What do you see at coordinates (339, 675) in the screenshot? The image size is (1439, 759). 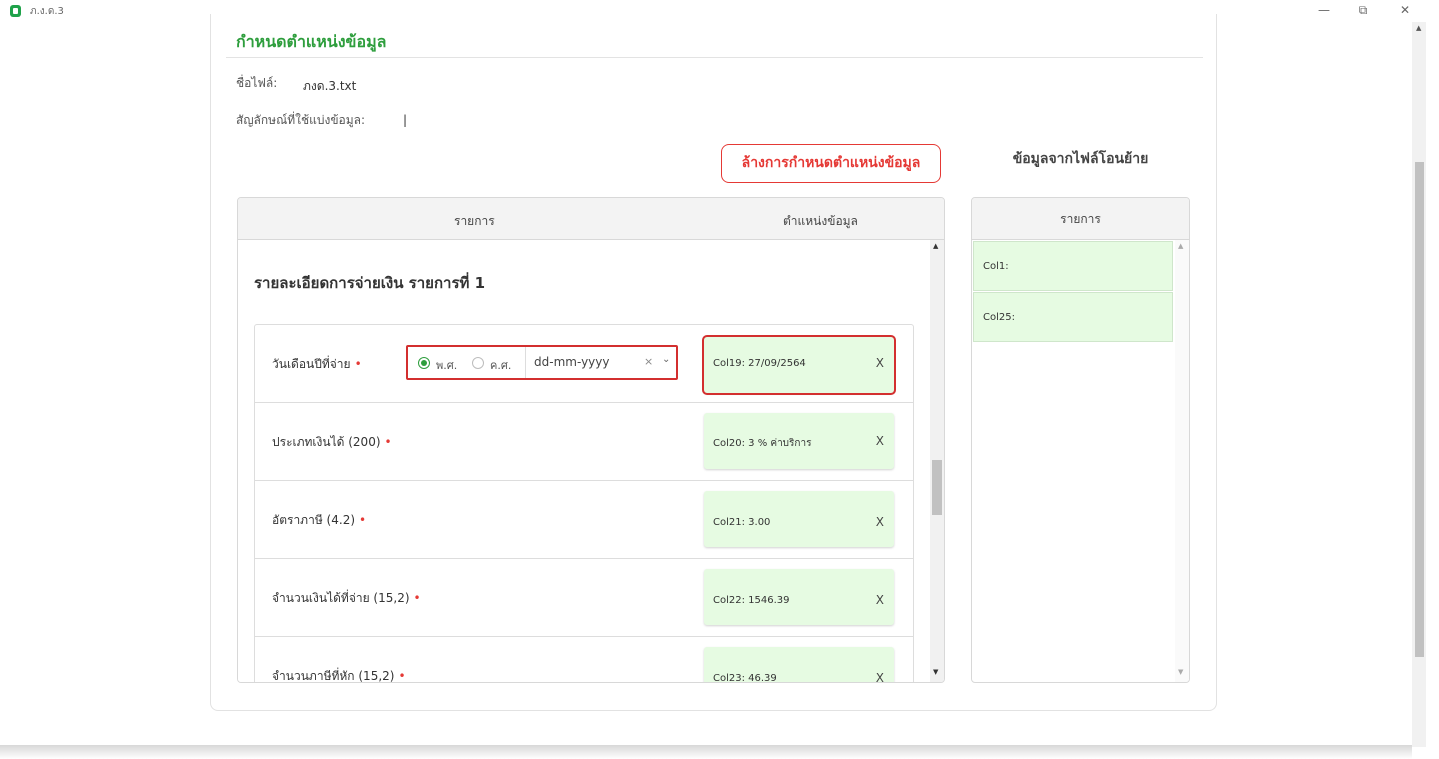 I see `field-label: จำนวนภาษีที่หัก (15,2) •` at bounding box center [339, 675].